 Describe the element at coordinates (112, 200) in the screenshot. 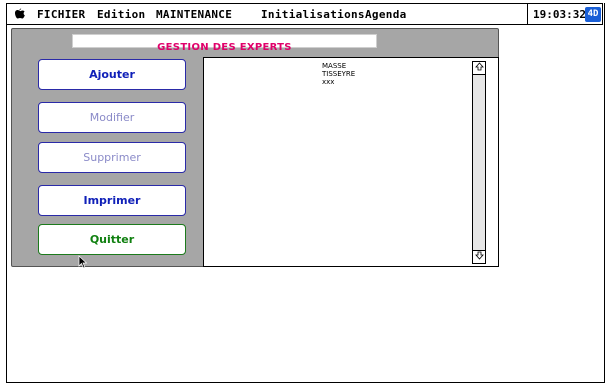

I see `print-button: Imprimer` at that location.